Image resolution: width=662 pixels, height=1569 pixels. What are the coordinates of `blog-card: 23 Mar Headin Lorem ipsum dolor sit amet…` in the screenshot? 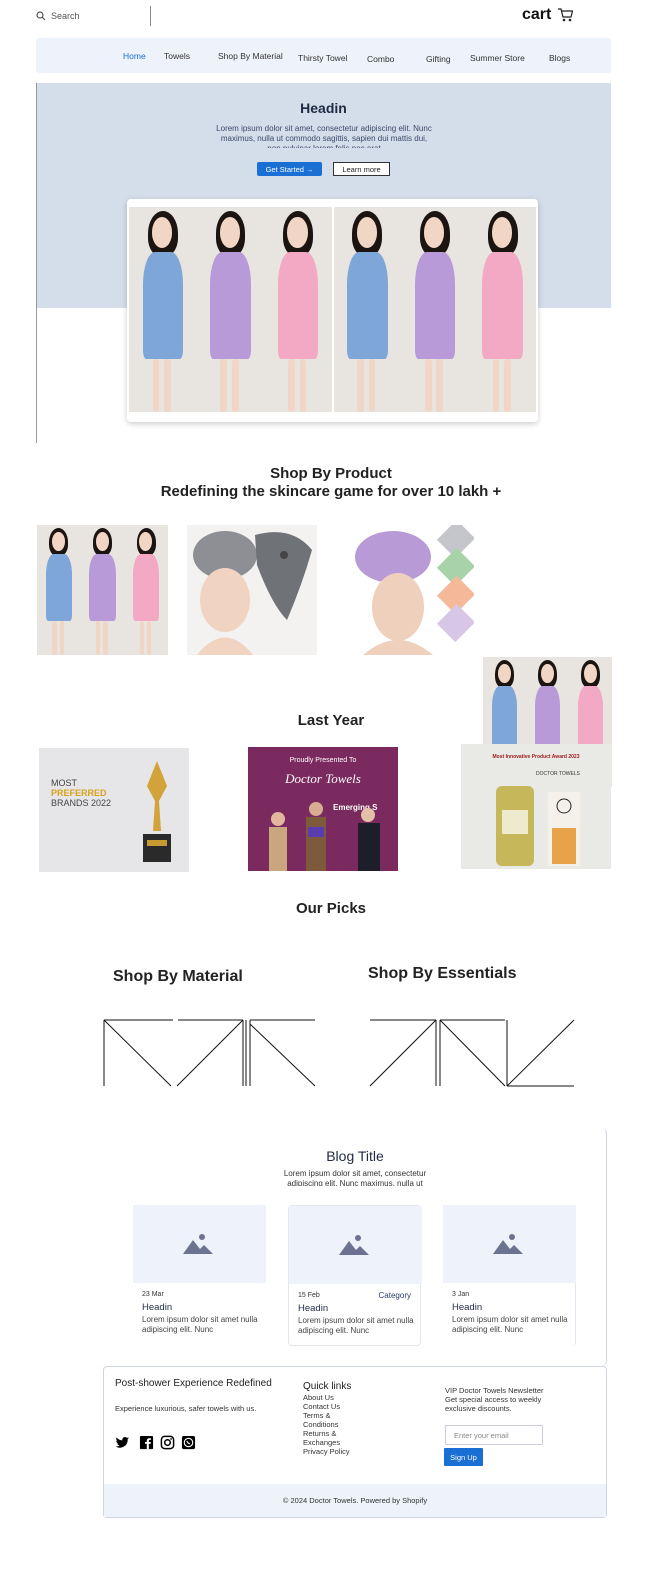 It's located at (199, 1275).